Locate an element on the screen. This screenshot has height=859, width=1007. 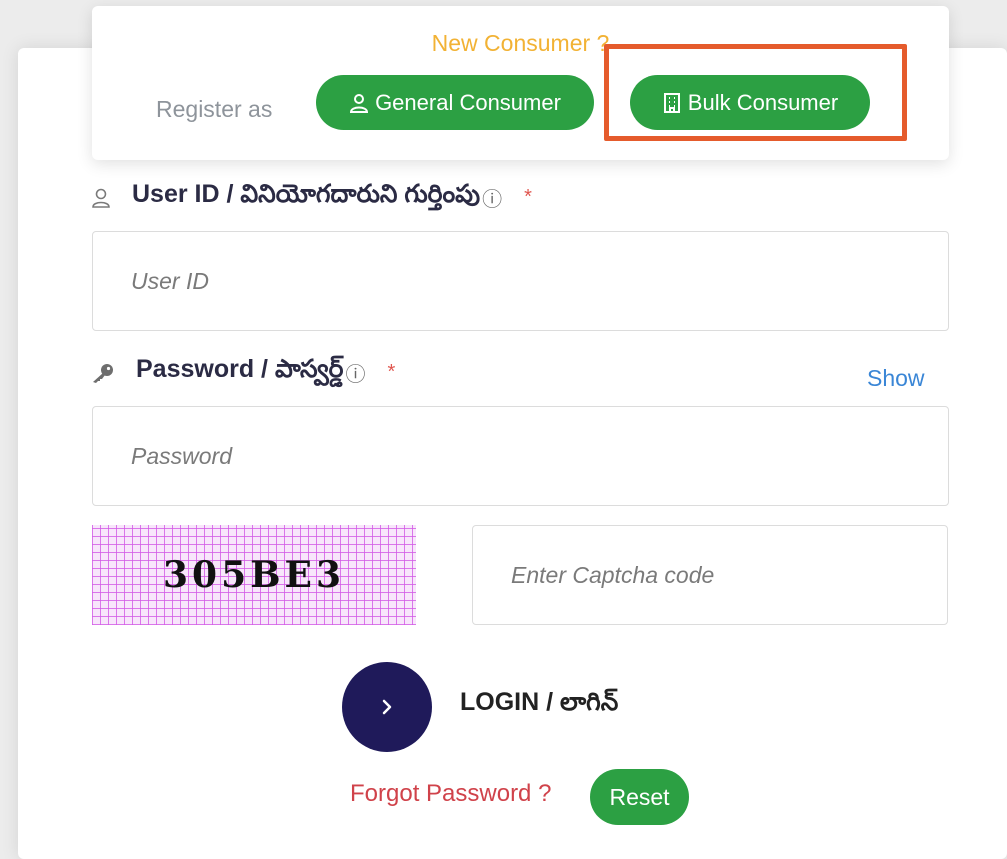
bulk-consumer-highlight is located at coordinates (755, 92).